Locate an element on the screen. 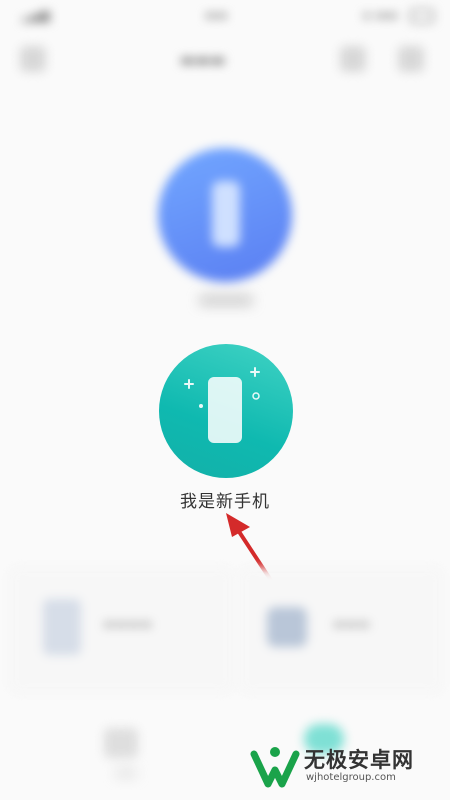 The width and height of the screenshot is (450, 800). migration-card-right: ▬▬▬ is located at coordinates (341, 630).